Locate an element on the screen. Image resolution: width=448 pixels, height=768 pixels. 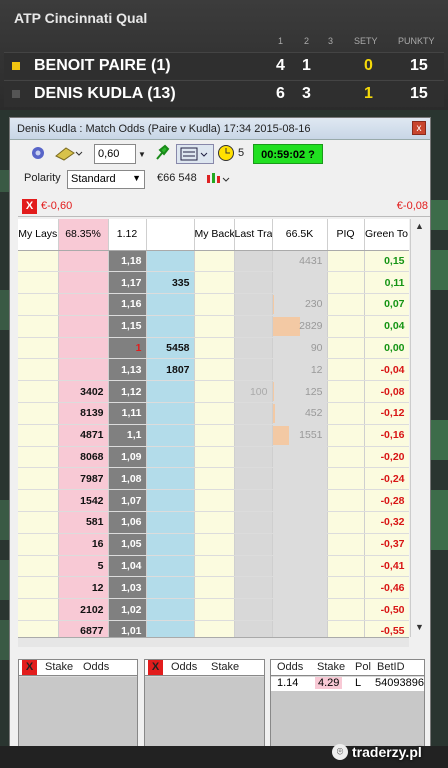
layout-toggle-icon is located at coordinates (195, 154).